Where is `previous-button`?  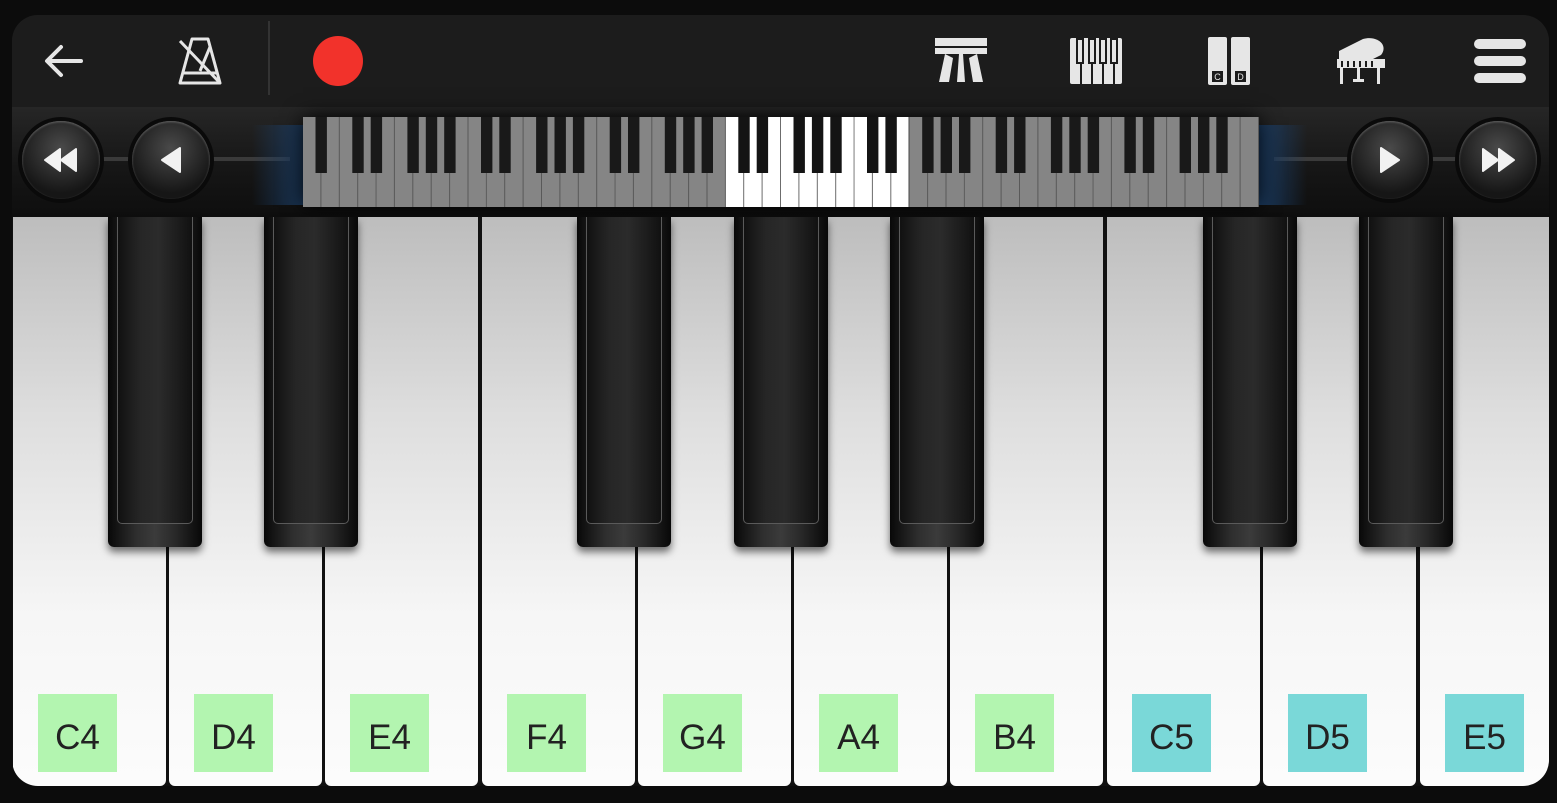 previous-button is located at coordinates (171, 160).